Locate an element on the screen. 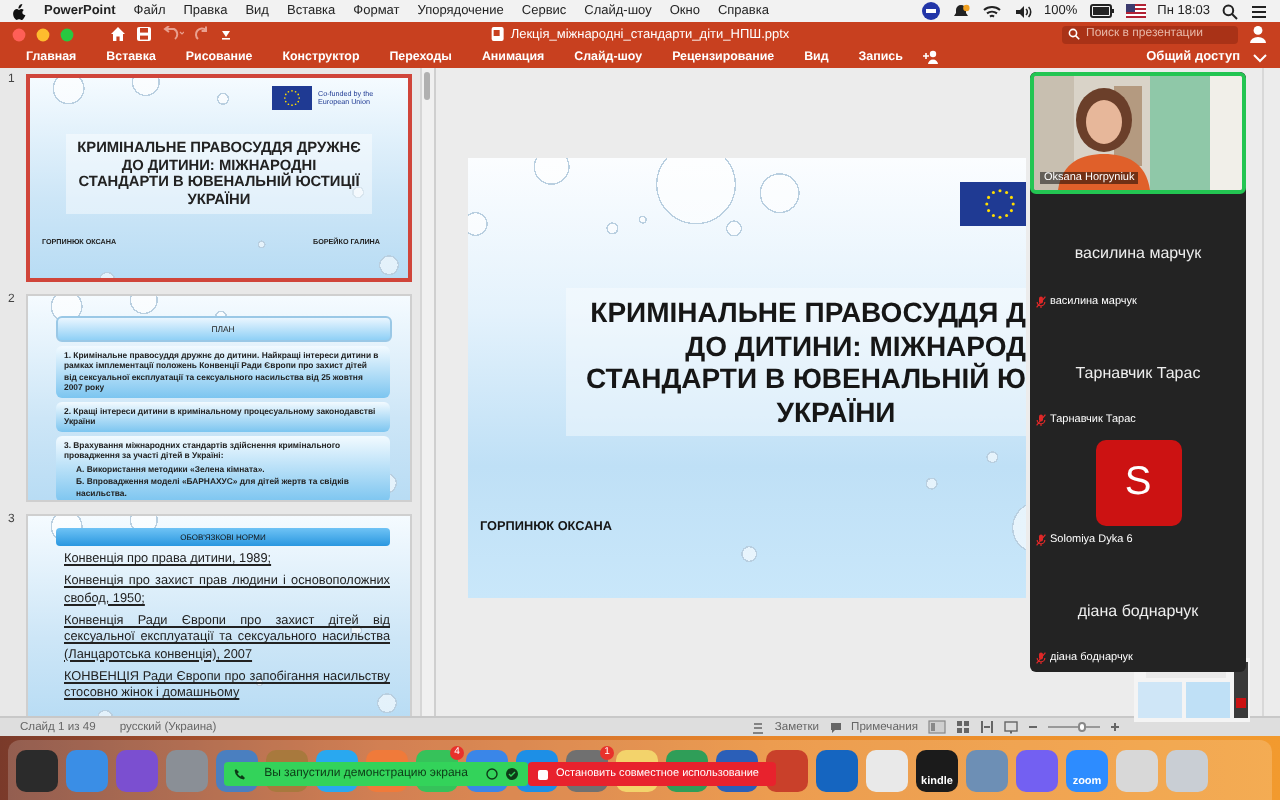  slide-title: КРИМІНАЛЬНЕ ПРАВОСУДДЯ Д is located at coordinates (808, 313).